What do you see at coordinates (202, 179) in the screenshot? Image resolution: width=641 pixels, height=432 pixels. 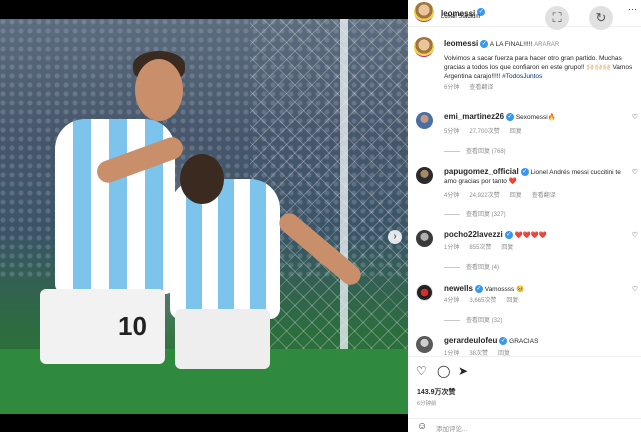 I see `teammate-head` at bounding box center [202, 179].